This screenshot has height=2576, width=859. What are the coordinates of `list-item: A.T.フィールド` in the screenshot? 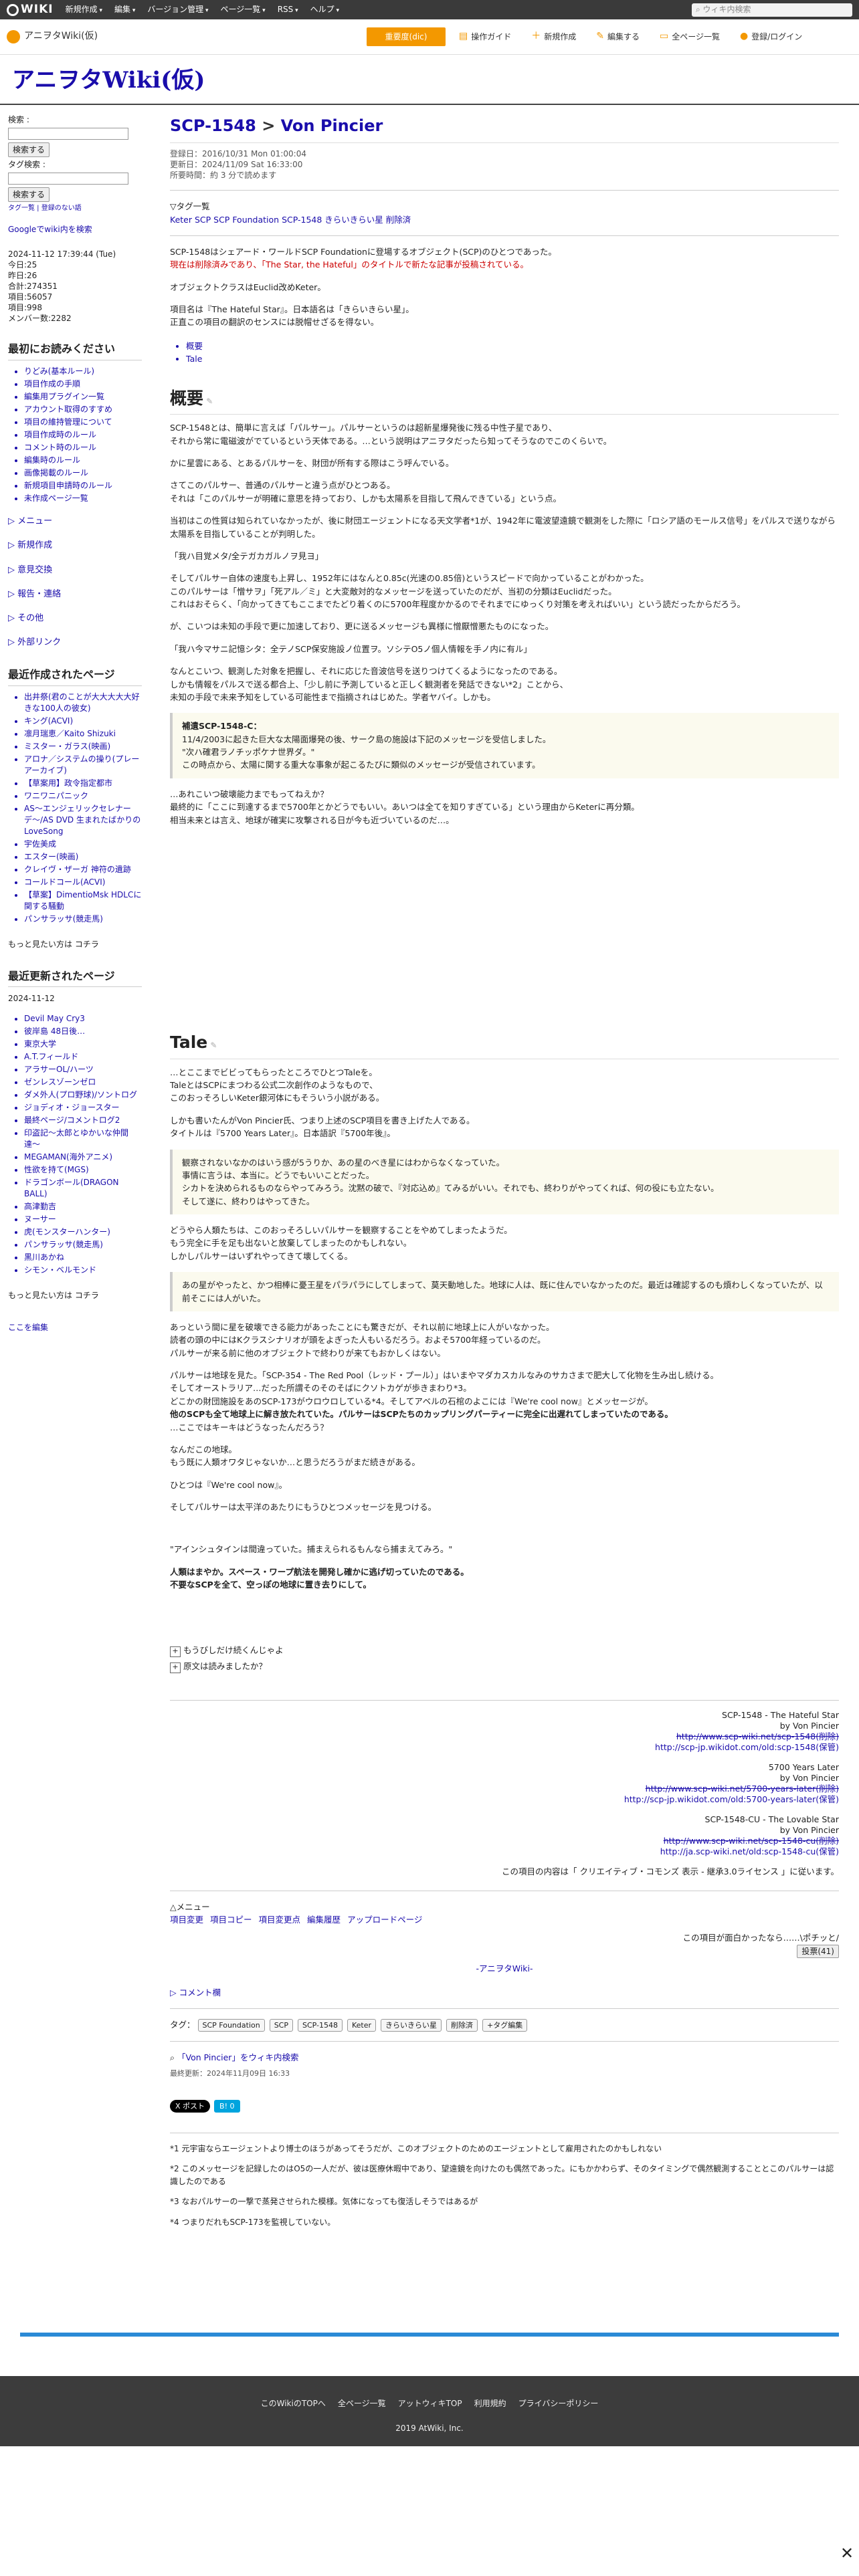 It's located at (83, 1057).